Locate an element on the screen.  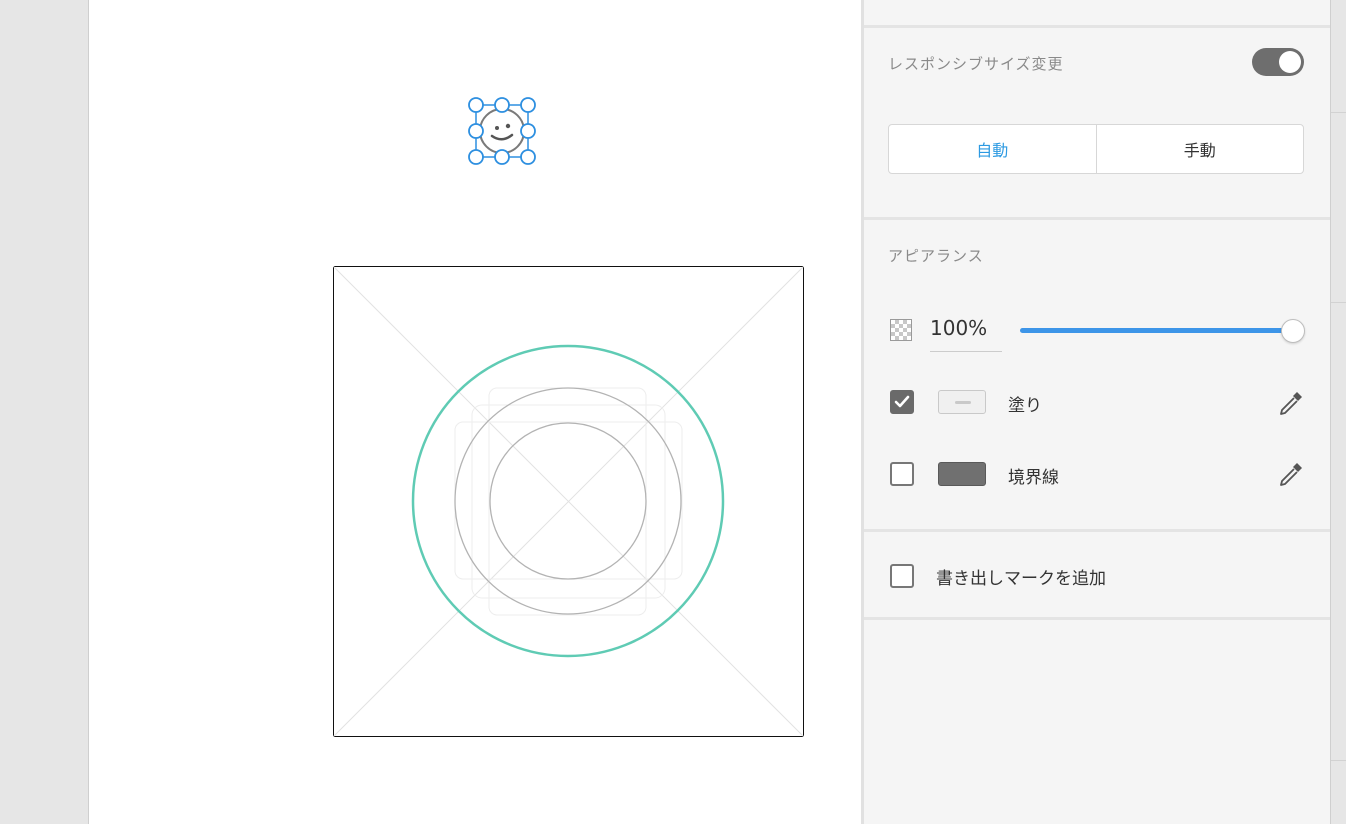
checkmark-icon is located at coordinates (902, 401).